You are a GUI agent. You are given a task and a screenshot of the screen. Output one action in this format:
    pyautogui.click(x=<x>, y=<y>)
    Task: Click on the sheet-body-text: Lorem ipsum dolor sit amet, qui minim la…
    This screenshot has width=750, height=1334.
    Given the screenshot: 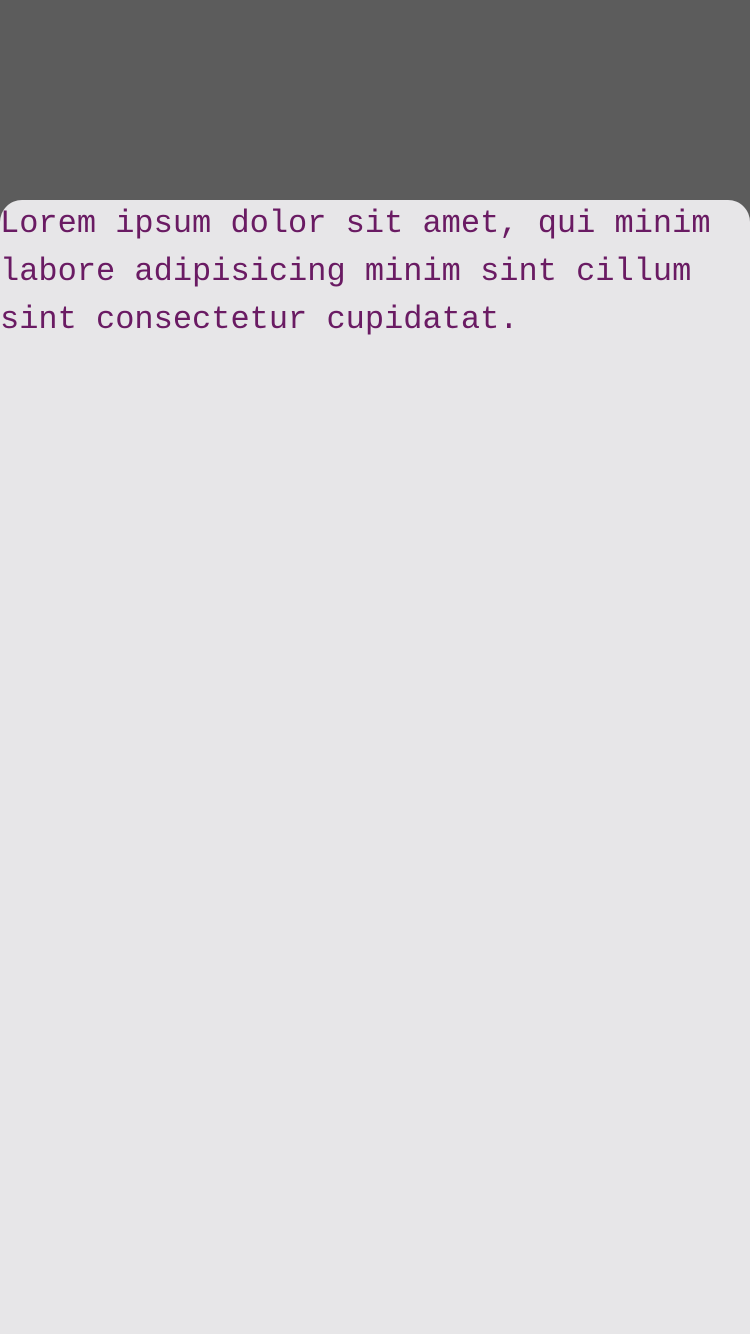 What is the action you would take?
    pyautogui.click(x=355, y=271)
    